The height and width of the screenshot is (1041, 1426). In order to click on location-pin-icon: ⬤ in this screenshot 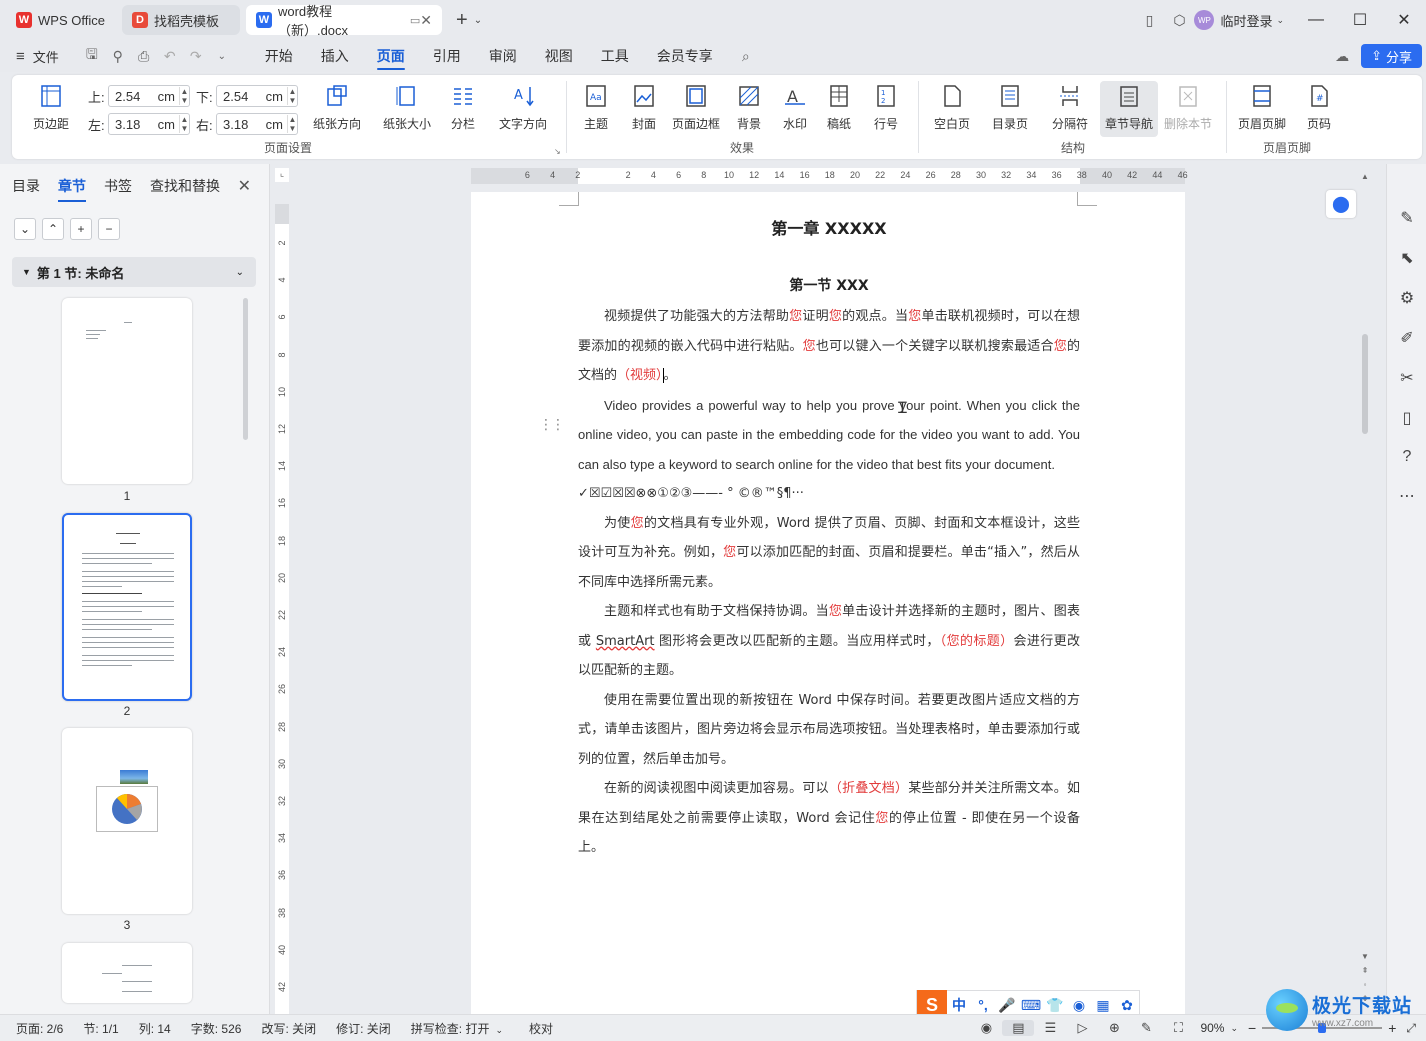, I will do `click(1341, 204)`.